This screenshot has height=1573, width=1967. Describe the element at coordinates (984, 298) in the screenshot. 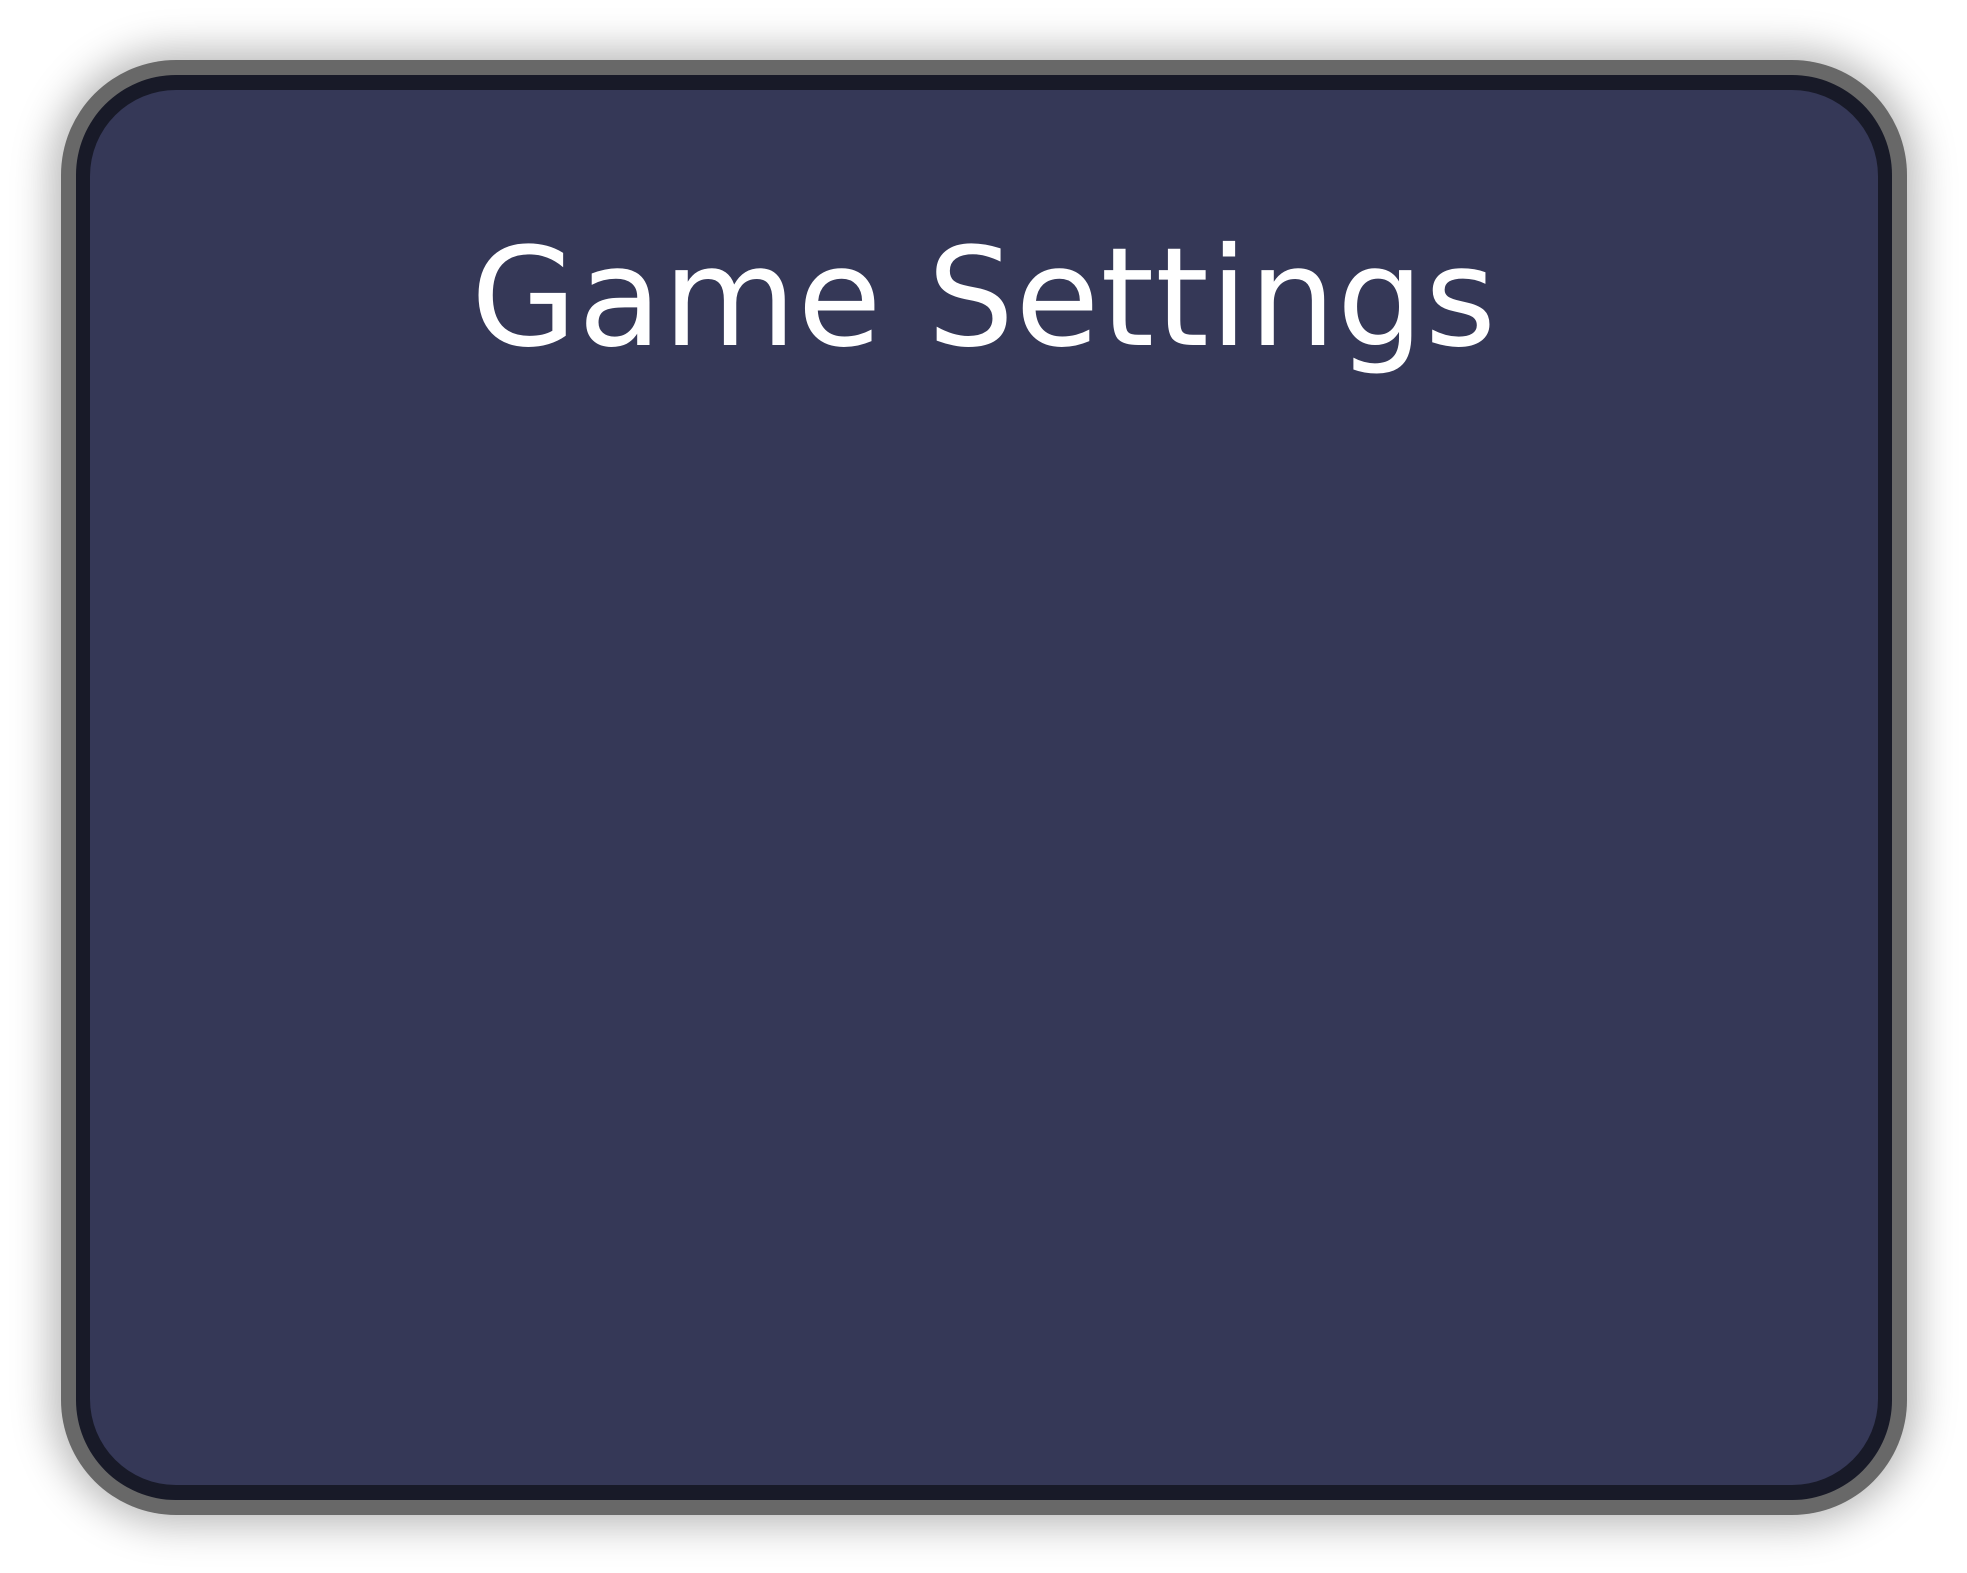

I see `panel-title: Game Settings` at that location.